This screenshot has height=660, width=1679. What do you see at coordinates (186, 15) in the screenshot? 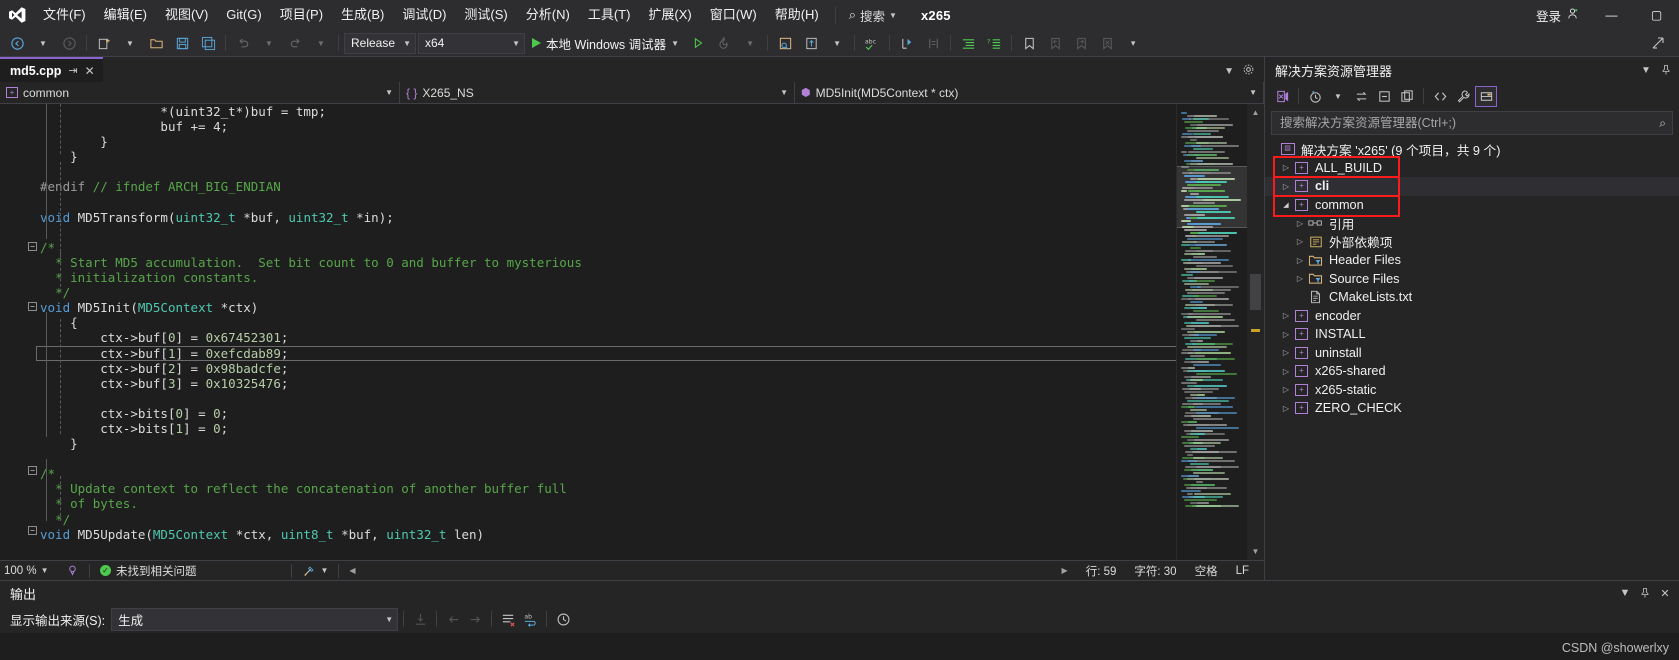
I see `menu-item-view: 视图(V)` at bounding box center [186, 15].